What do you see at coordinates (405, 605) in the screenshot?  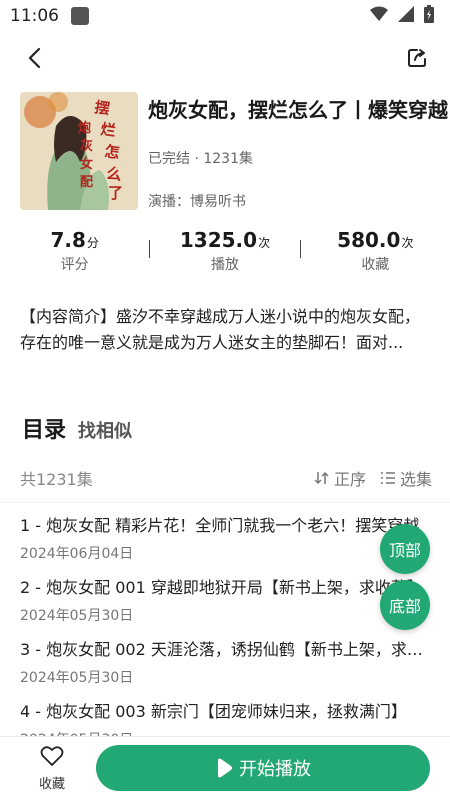 I see `scroll-bottom-button: 底部` at bounding box center [405, 605].